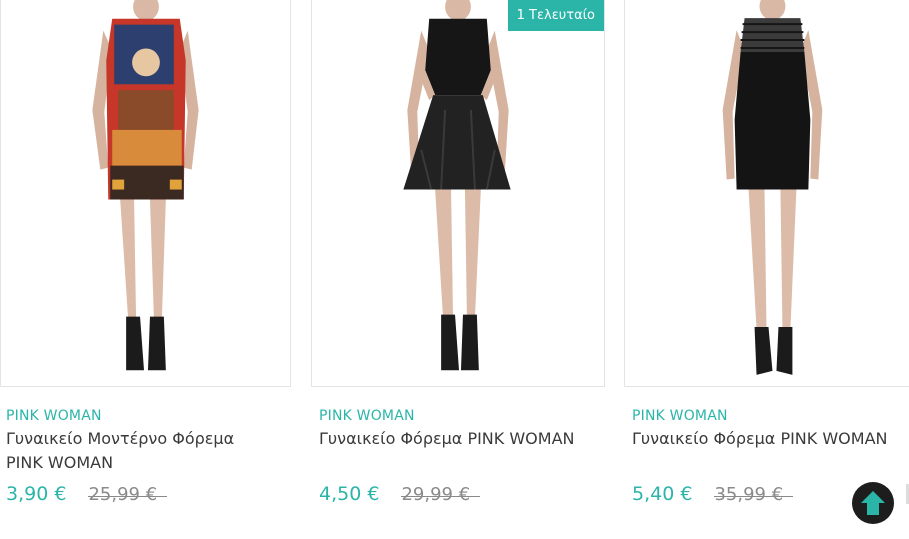 Image resolution: width=909 pixels, height=539 pixels. I want to click on product-price: 5,40 €, so click(662, 494).